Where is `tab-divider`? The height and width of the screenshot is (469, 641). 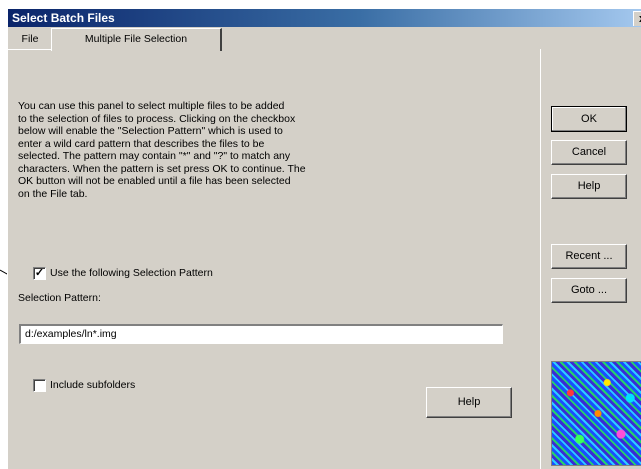
tab-divider is located at coordinates (30, 49).